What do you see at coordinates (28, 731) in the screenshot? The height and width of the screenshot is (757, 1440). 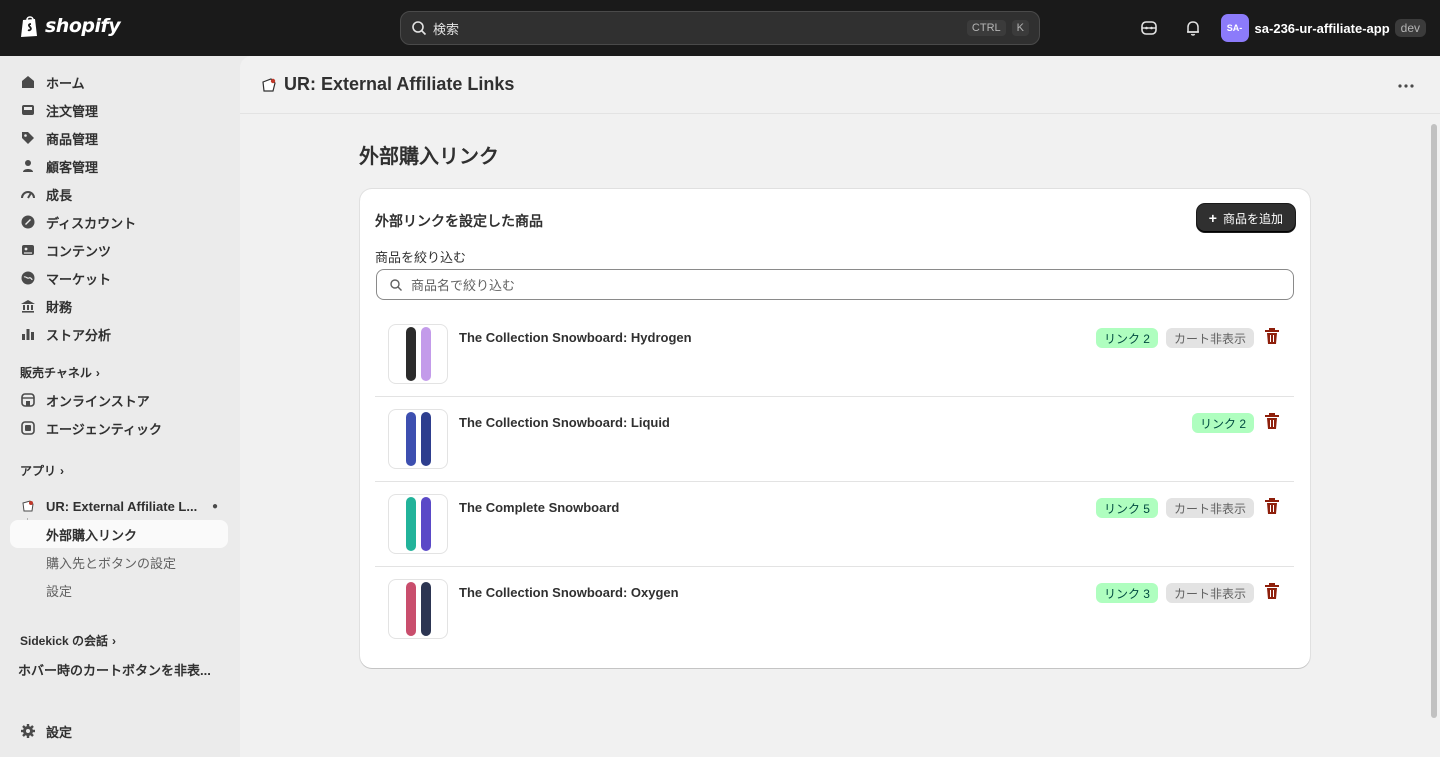 I see `gear-icon` at bounding box center [28, 731].